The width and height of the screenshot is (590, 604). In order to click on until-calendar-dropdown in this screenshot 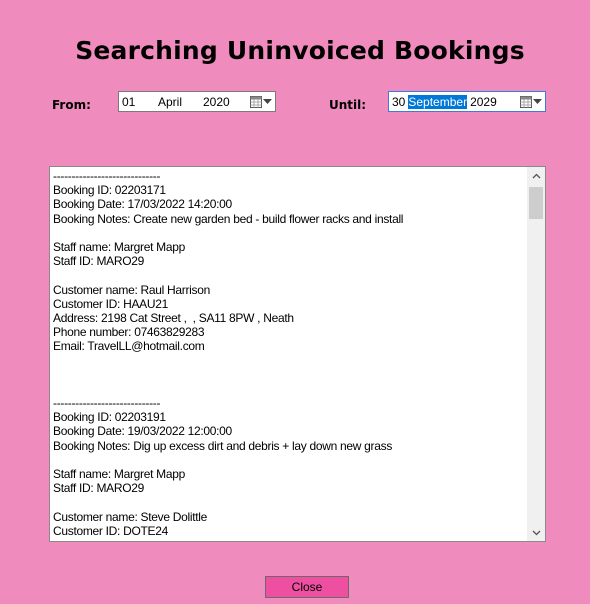, I will do `click(531, 102)`.